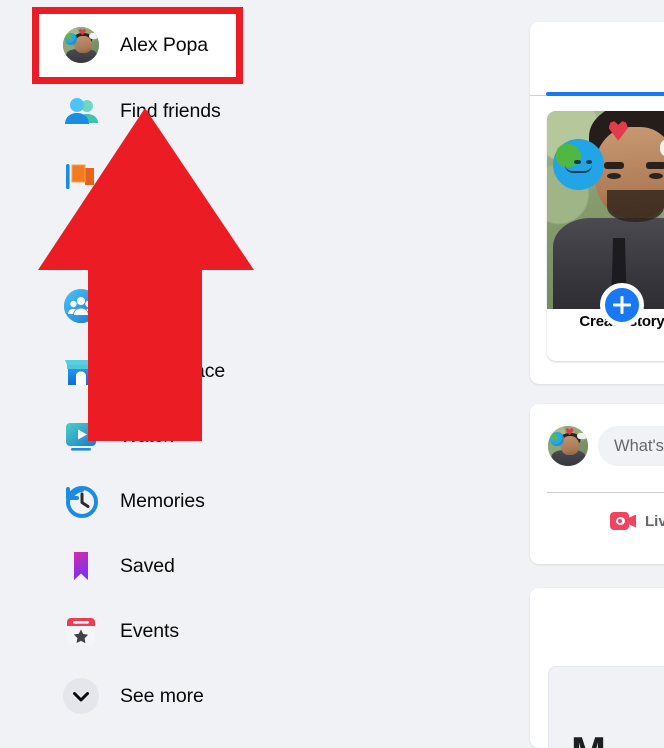  Describe the element at coordinates (597, 484) in the screenshot. I see `post-composer-card: What's on your mind? Live video` at that location.